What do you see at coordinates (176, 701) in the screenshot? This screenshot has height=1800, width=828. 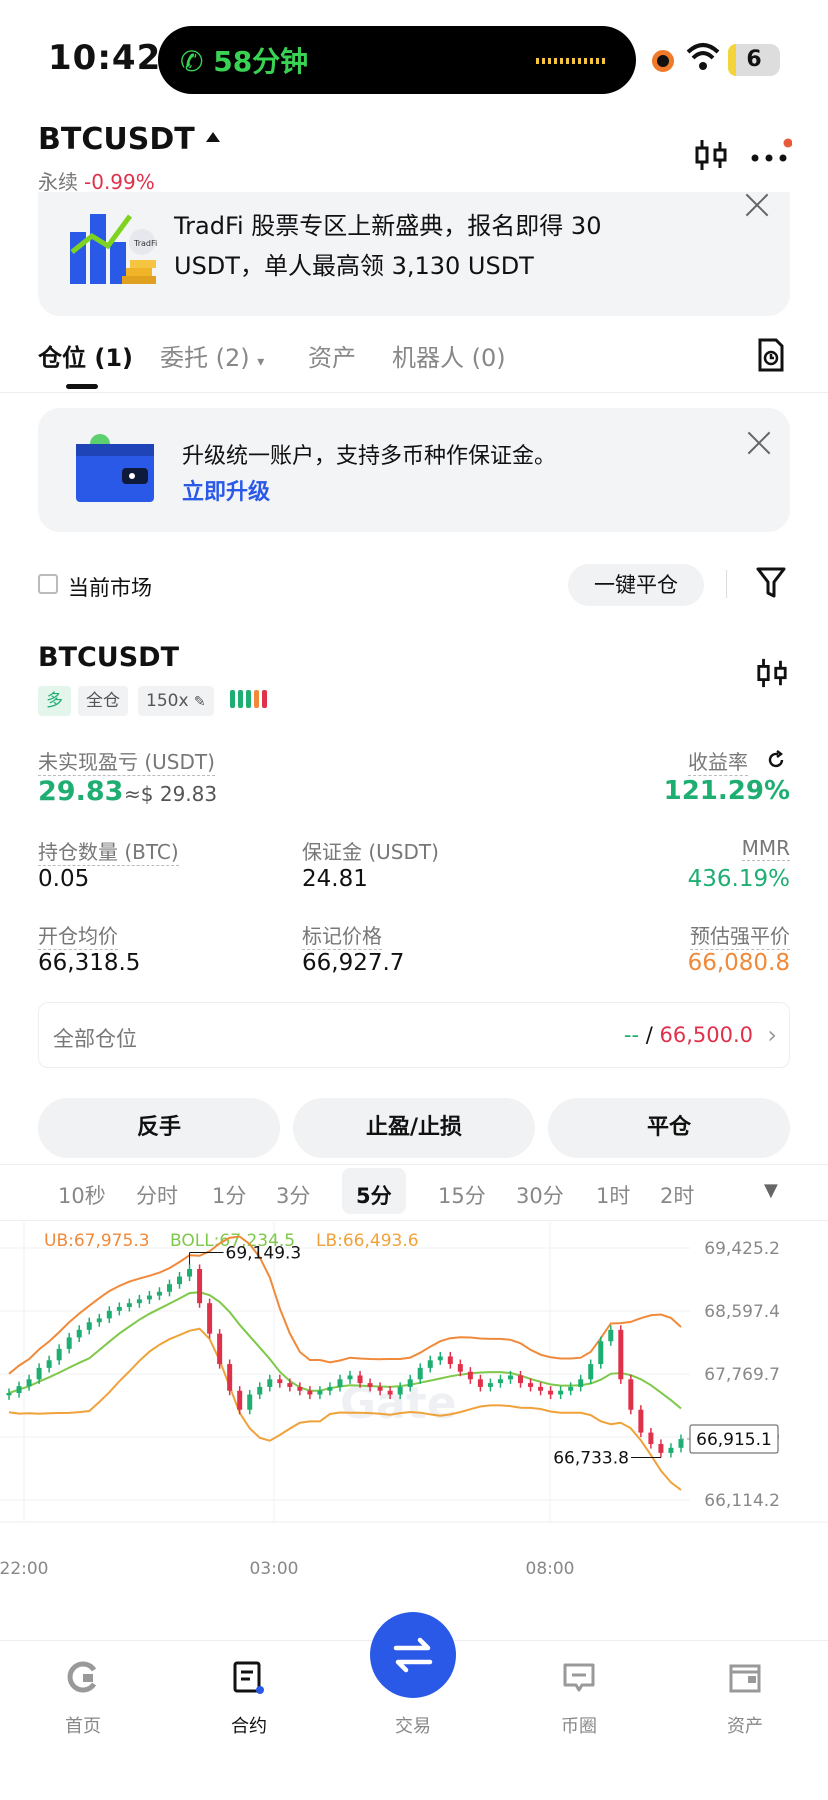 I see `leverage-badge: 150x ✎` at bounding box center [176, 701].